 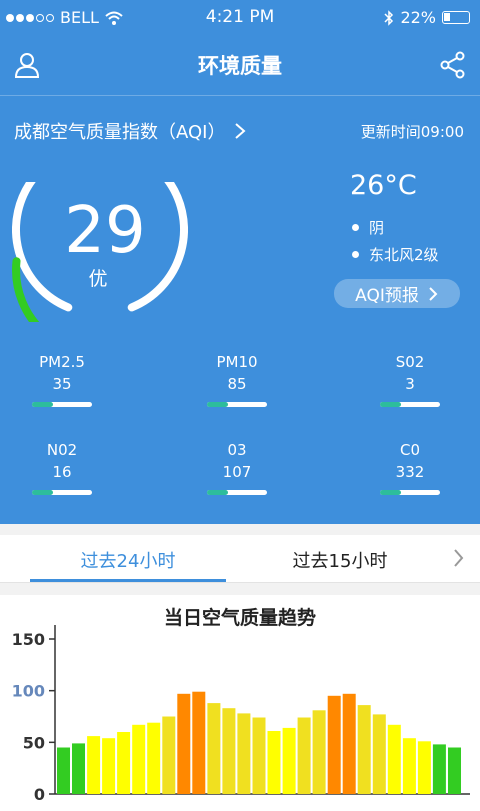 What do you see at coordinates (368, 227) in the screenshot?
I see `weather-condition: 阴` at bounding box center [368, 227].